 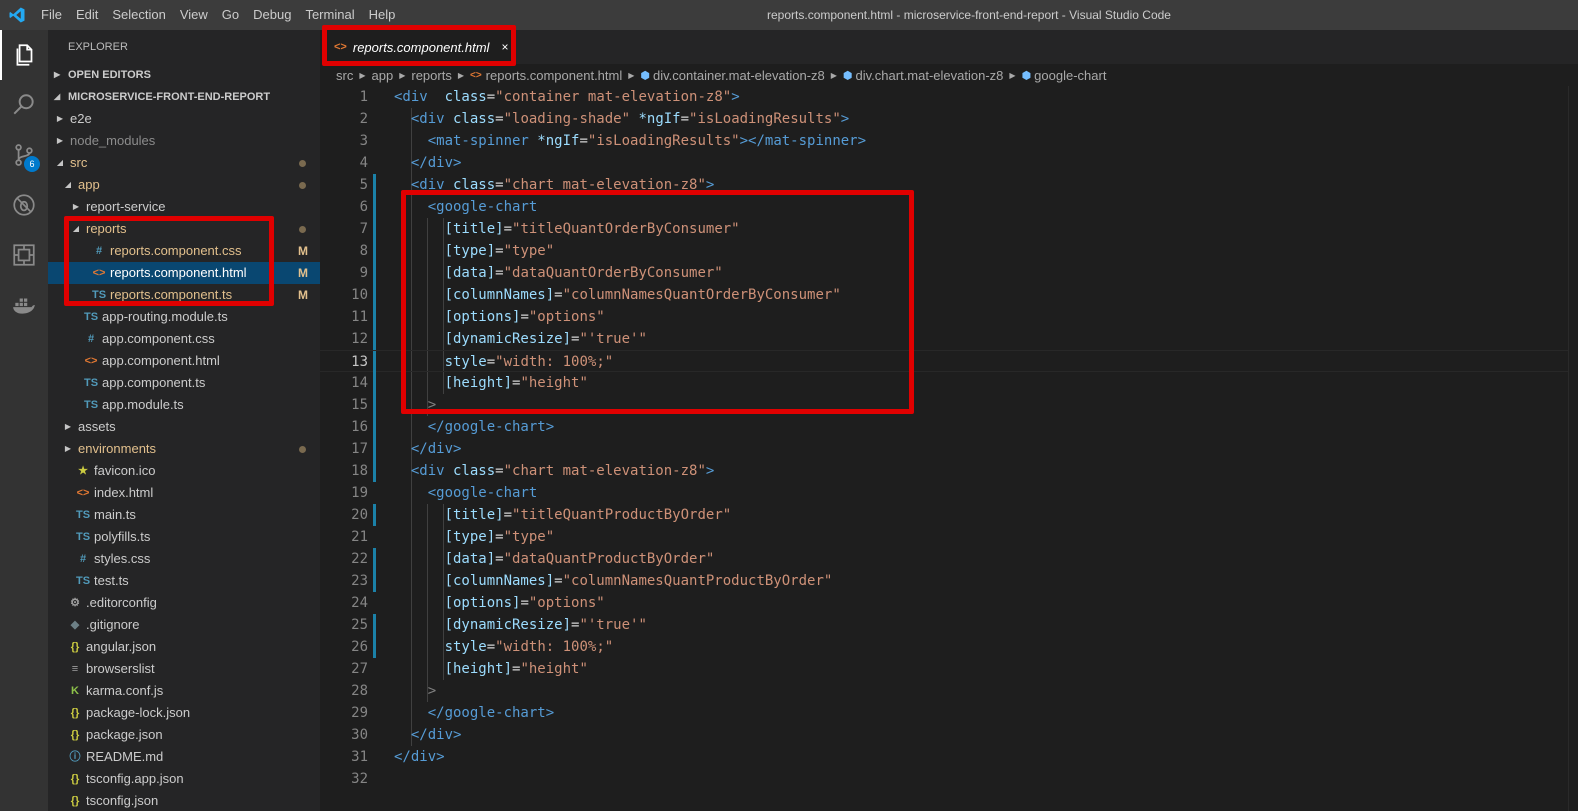 What do you see at coordinates (529, 362) in the screenshot?
I see `code-text: style="width: 100%;"` at bounding box center [529, 362].